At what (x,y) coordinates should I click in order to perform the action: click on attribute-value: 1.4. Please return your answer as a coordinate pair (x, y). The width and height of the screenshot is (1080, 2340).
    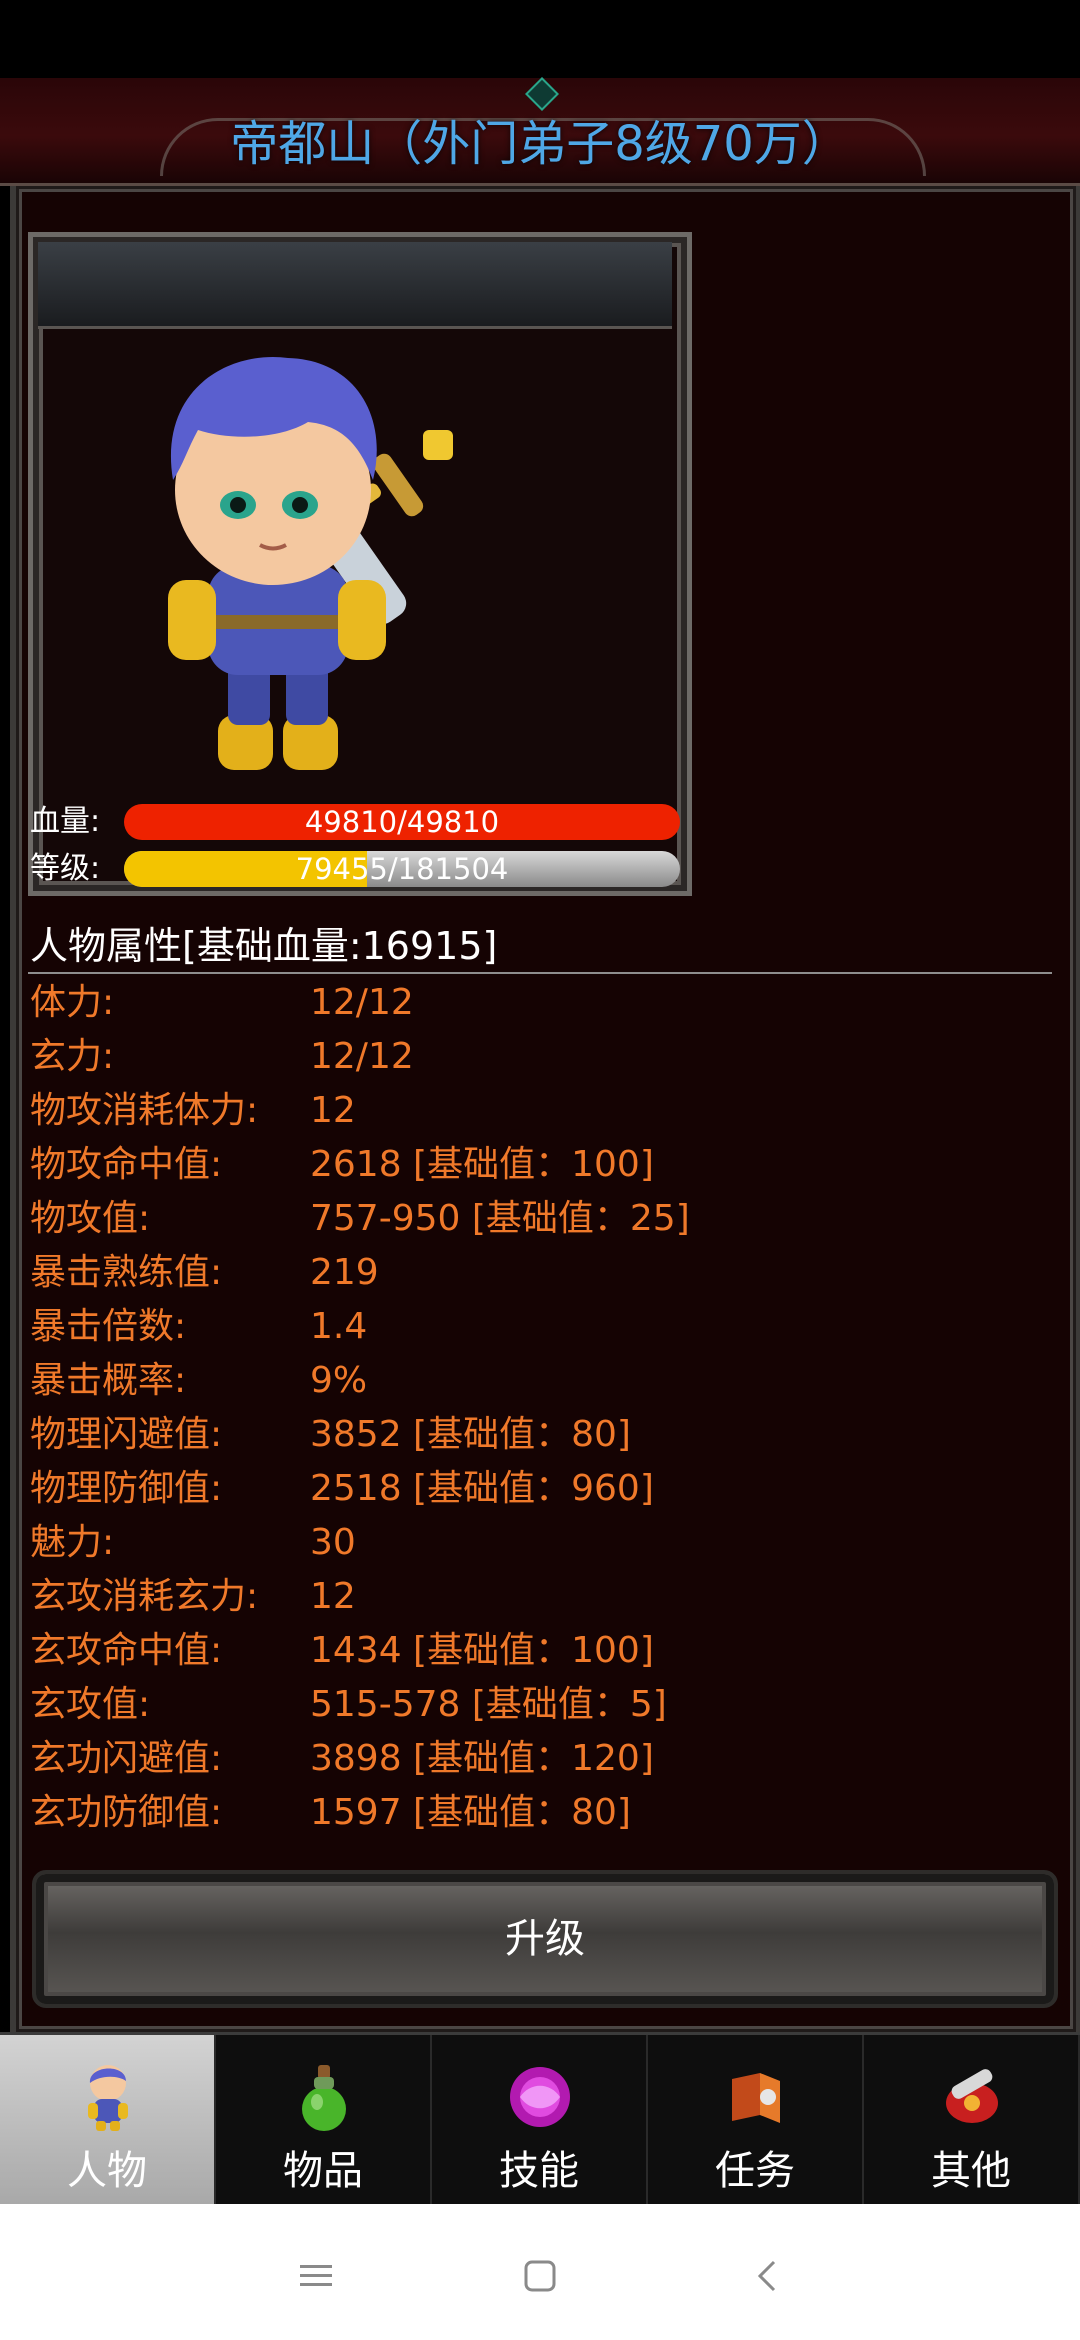
    Looking at the image, I should click on (339, 1326).